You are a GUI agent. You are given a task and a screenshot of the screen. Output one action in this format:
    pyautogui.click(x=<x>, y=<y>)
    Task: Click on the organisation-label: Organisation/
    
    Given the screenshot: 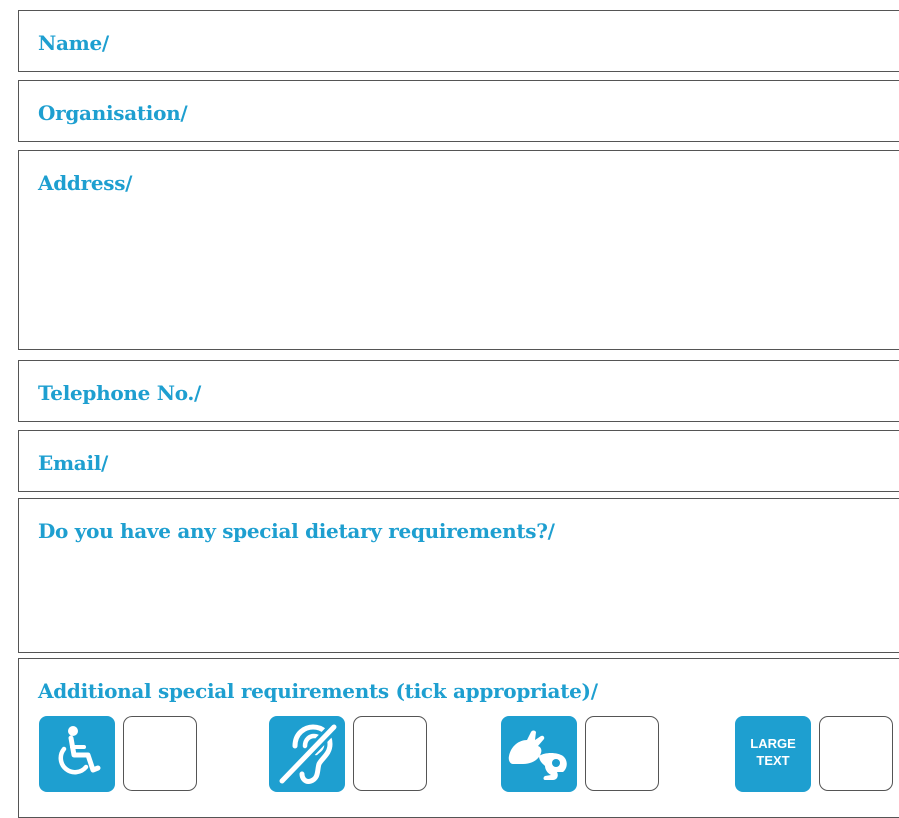 What is the action you would take?
    pyautogui.click(x=113, y=113)
    